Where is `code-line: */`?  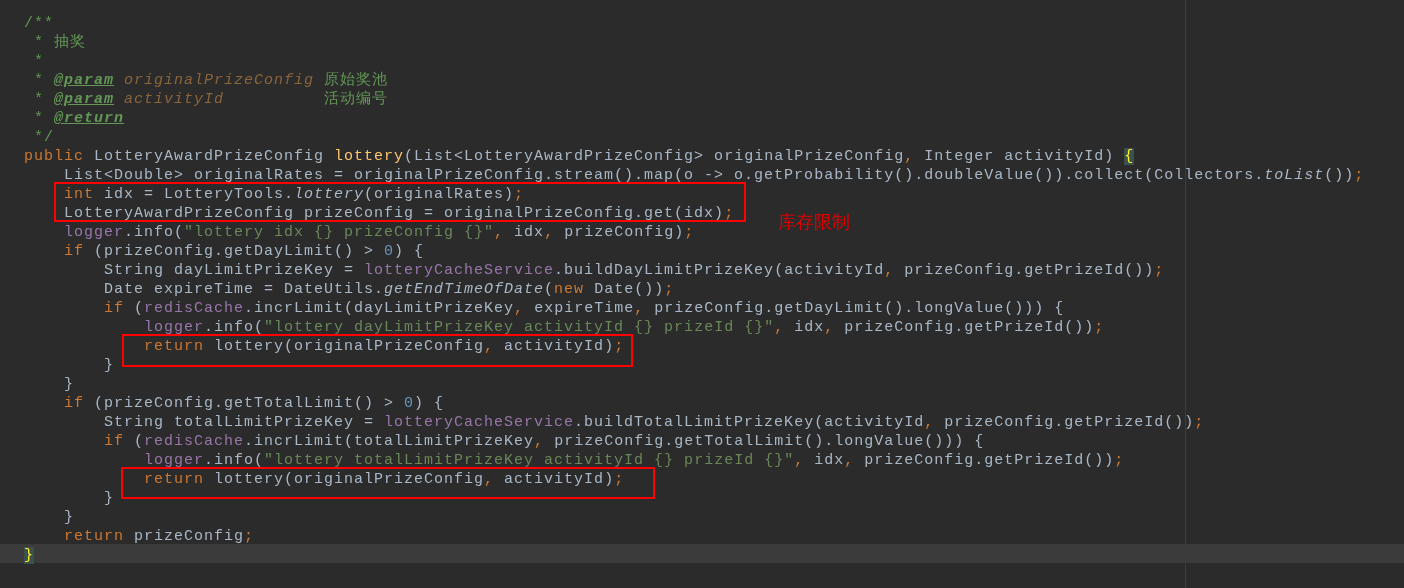
code-line: */ is located at coordinates (44, 137).